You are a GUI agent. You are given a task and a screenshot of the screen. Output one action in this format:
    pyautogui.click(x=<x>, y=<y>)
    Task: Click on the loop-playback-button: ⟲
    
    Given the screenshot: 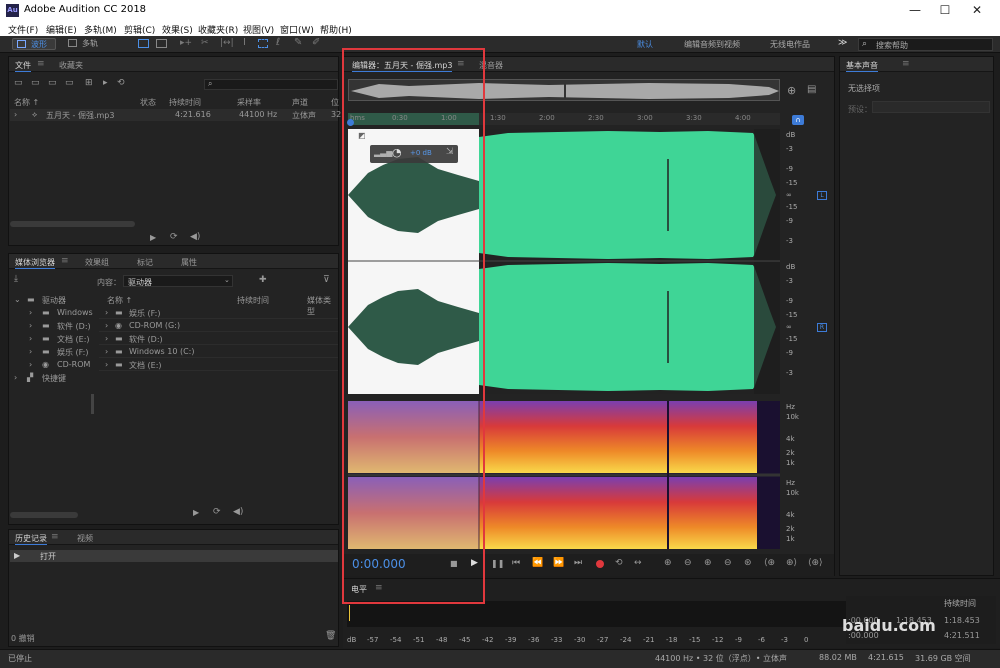 What is the action you would take?
    pyautogui.click(x=619, y=563)
    